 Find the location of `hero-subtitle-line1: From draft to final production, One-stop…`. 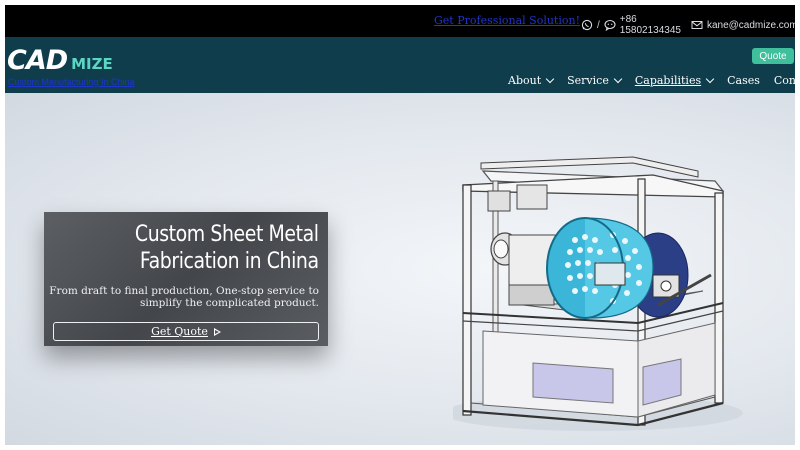

hero-subtitle-line1: From draft to final production, One-stop… is located at coordinates (184, 291).